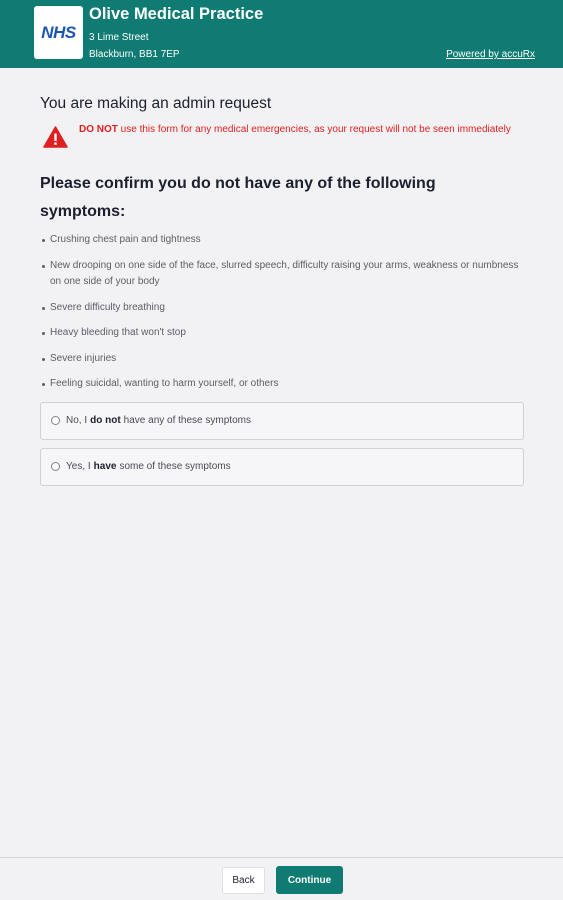 The image size is (563, 900). I want to click on footer-bar: Back Continue, so click(281, 878).